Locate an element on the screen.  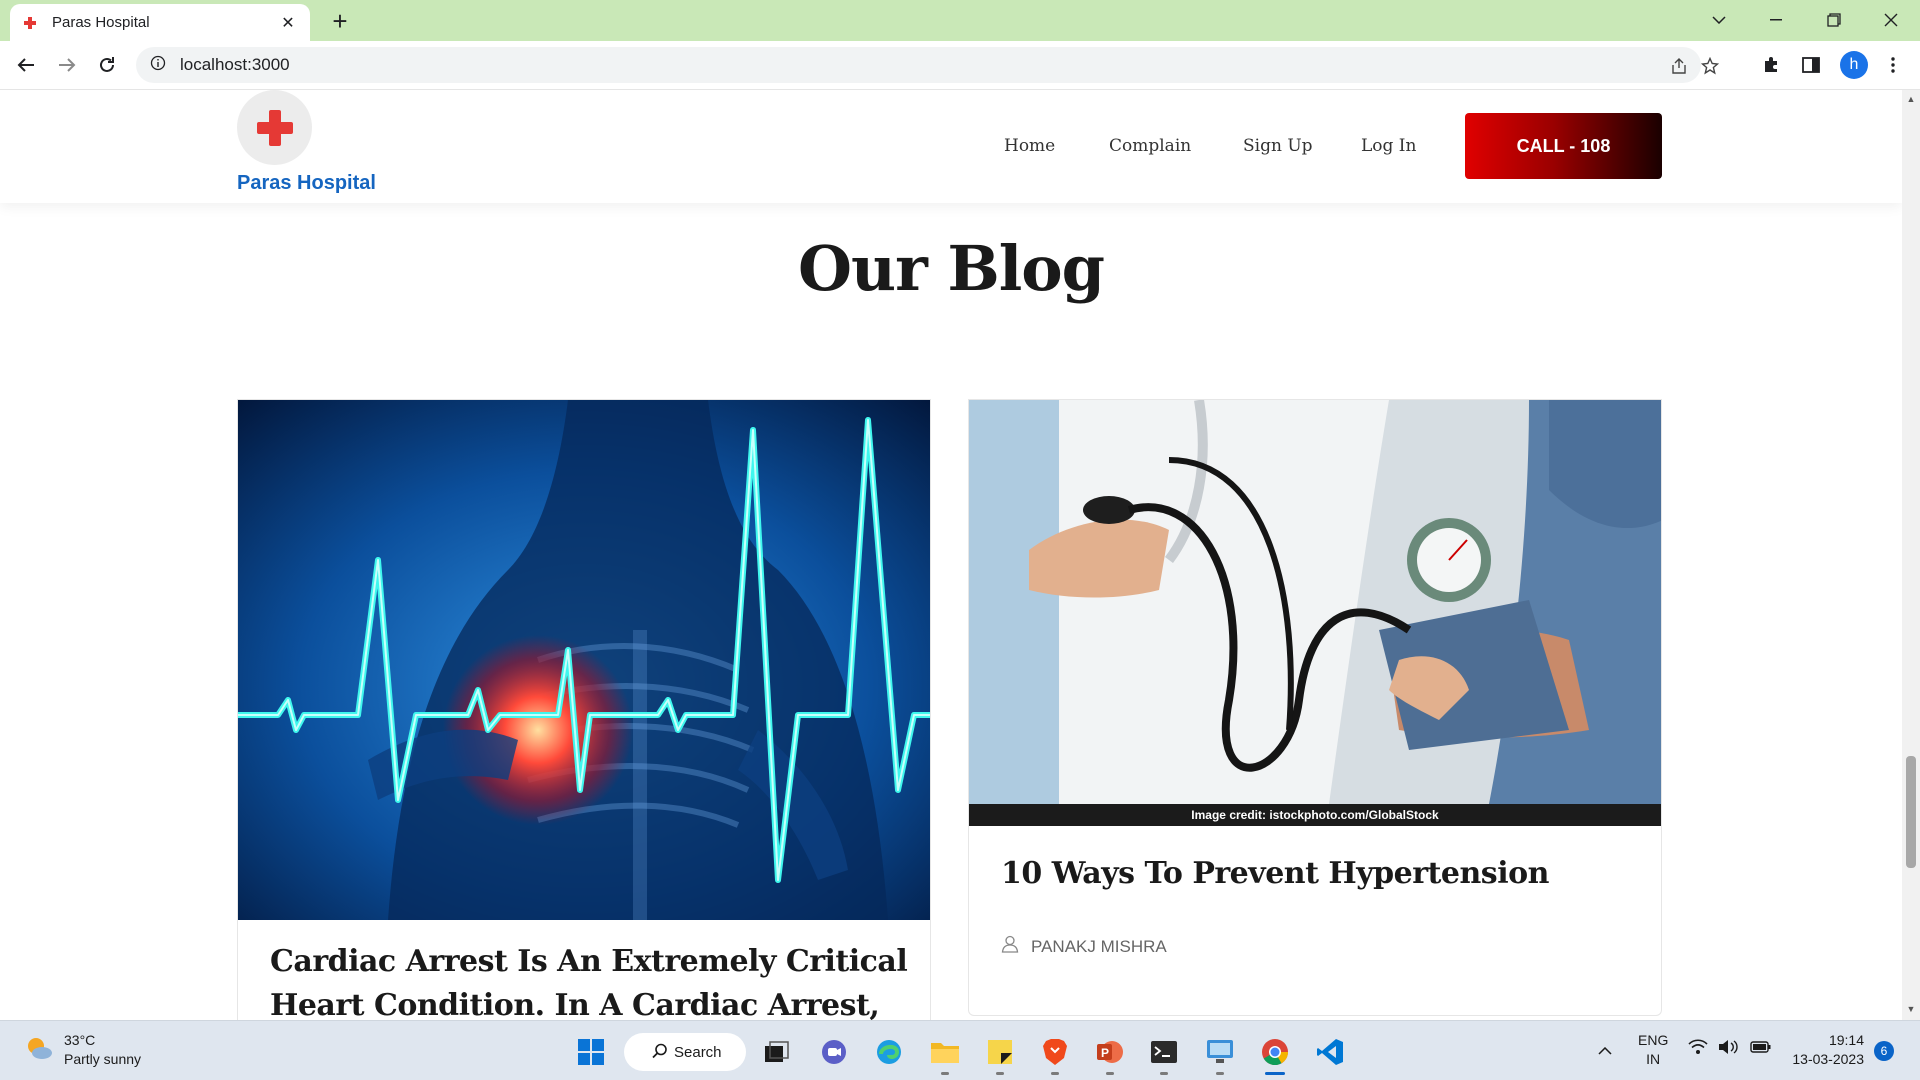
profile-avatar: h is located at coordinates (1854, 65).